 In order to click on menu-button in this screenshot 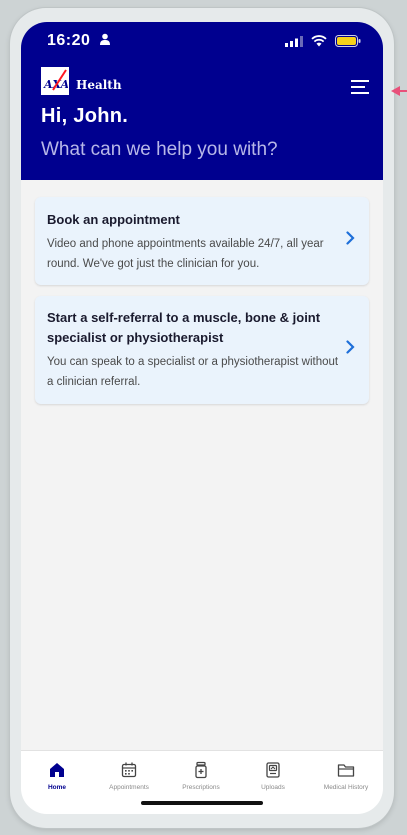, I will do `click(360, 88)`.